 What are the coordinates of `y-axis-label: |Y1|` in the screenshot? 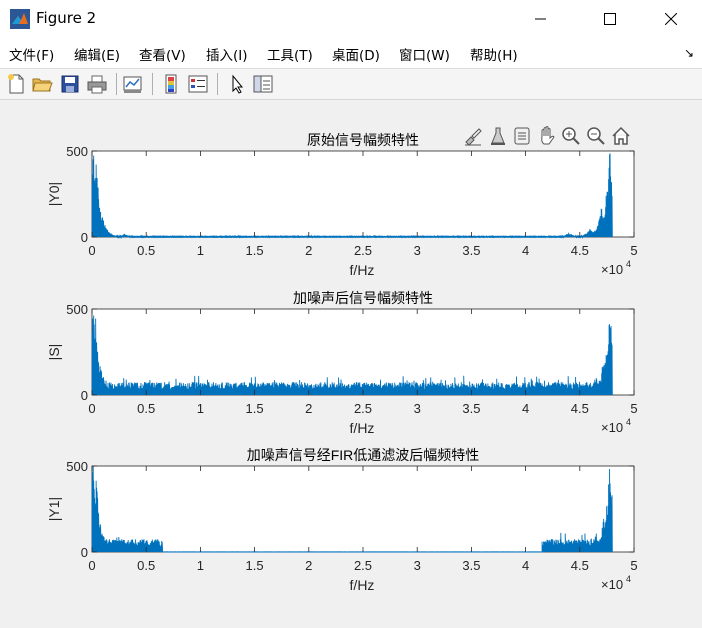 It's located at (54, 509).